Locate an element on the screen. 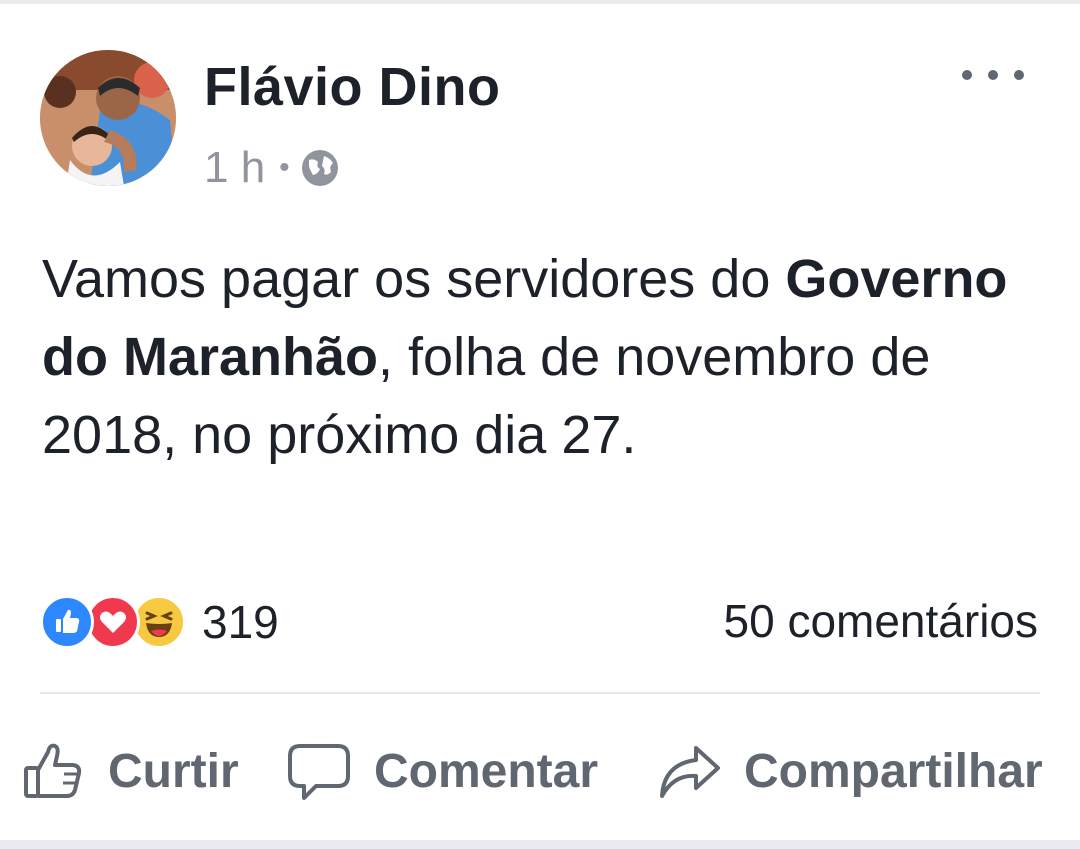 The height and width of the screenshot is (849, 1080). reactions-summary: 319 is located at coordinates (159, 622).